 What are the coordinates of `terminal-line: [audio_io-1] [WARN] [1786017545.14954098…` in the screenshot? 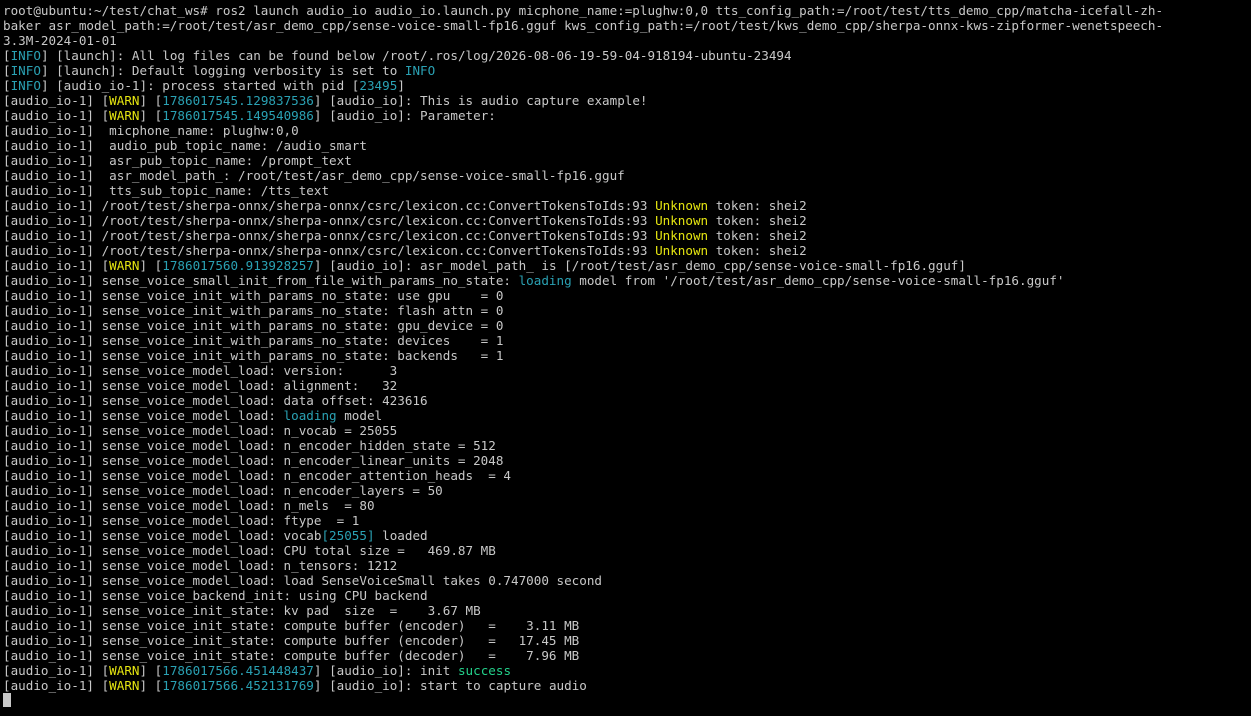 It's located at (627, 115).